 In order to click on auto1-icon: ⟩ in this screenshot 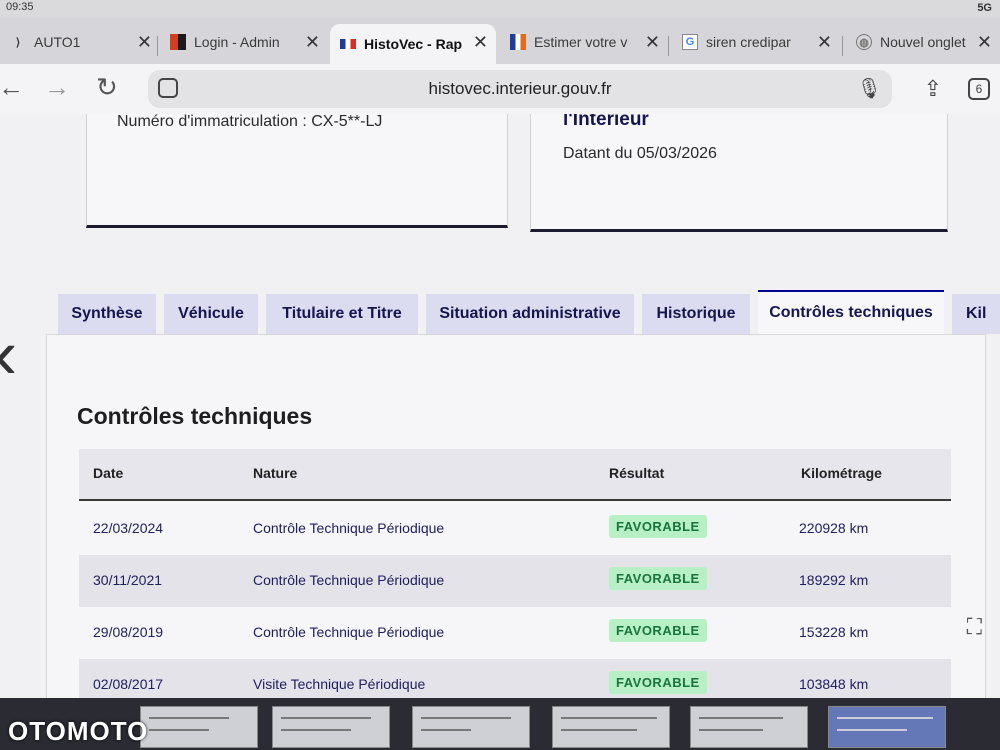, I will do `click(18, 42)`.